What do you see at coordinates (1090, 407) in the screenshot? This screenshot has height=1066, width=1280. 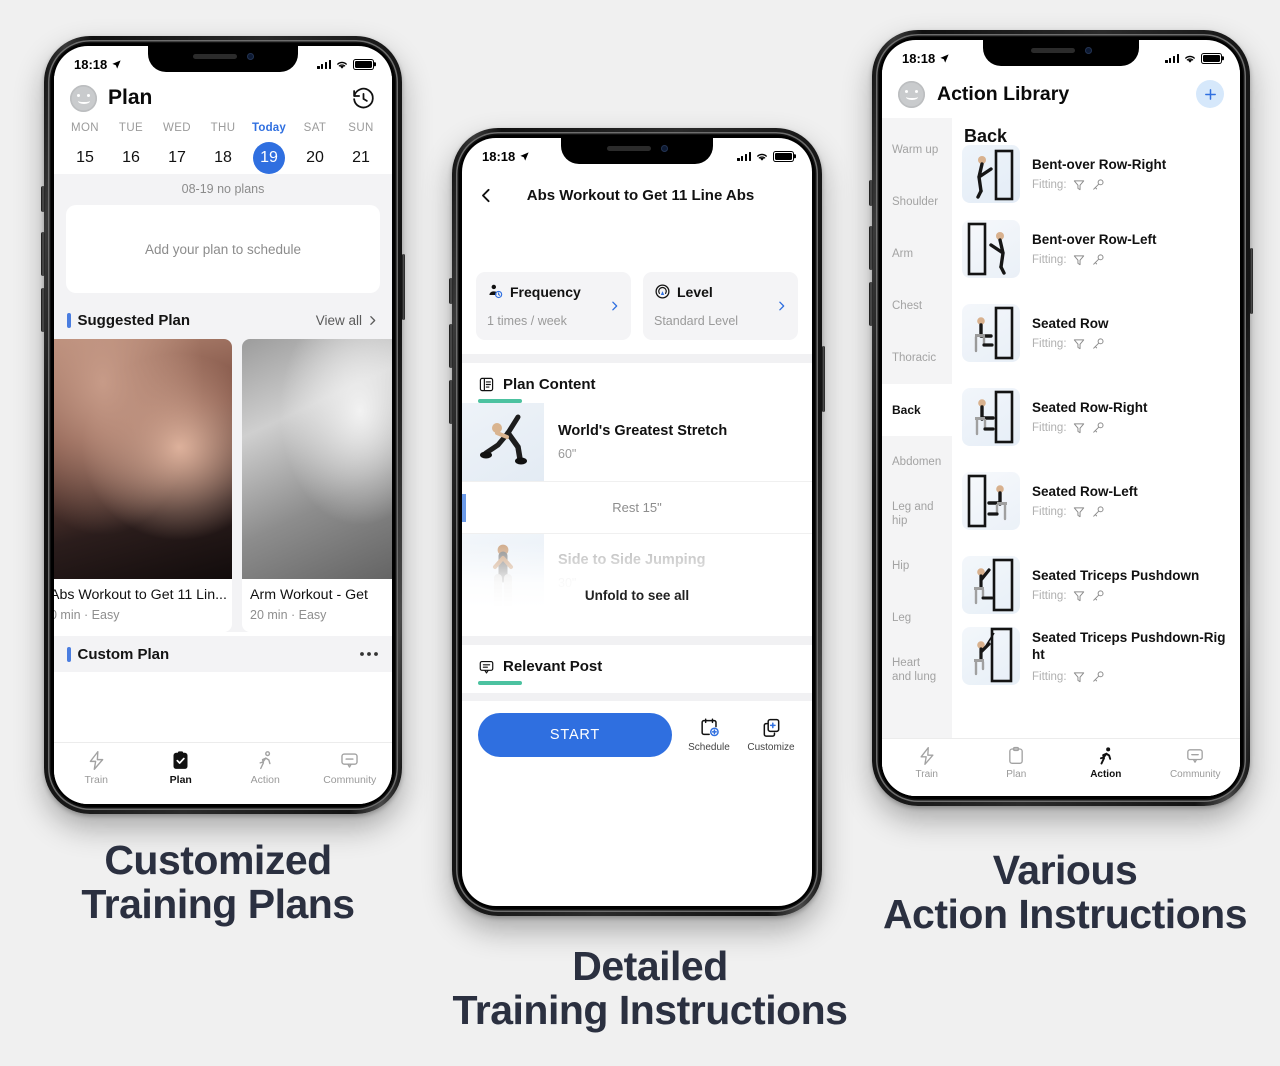 I see `exercise-name: Seated Row-Right` at bounding box center [1090, 407].